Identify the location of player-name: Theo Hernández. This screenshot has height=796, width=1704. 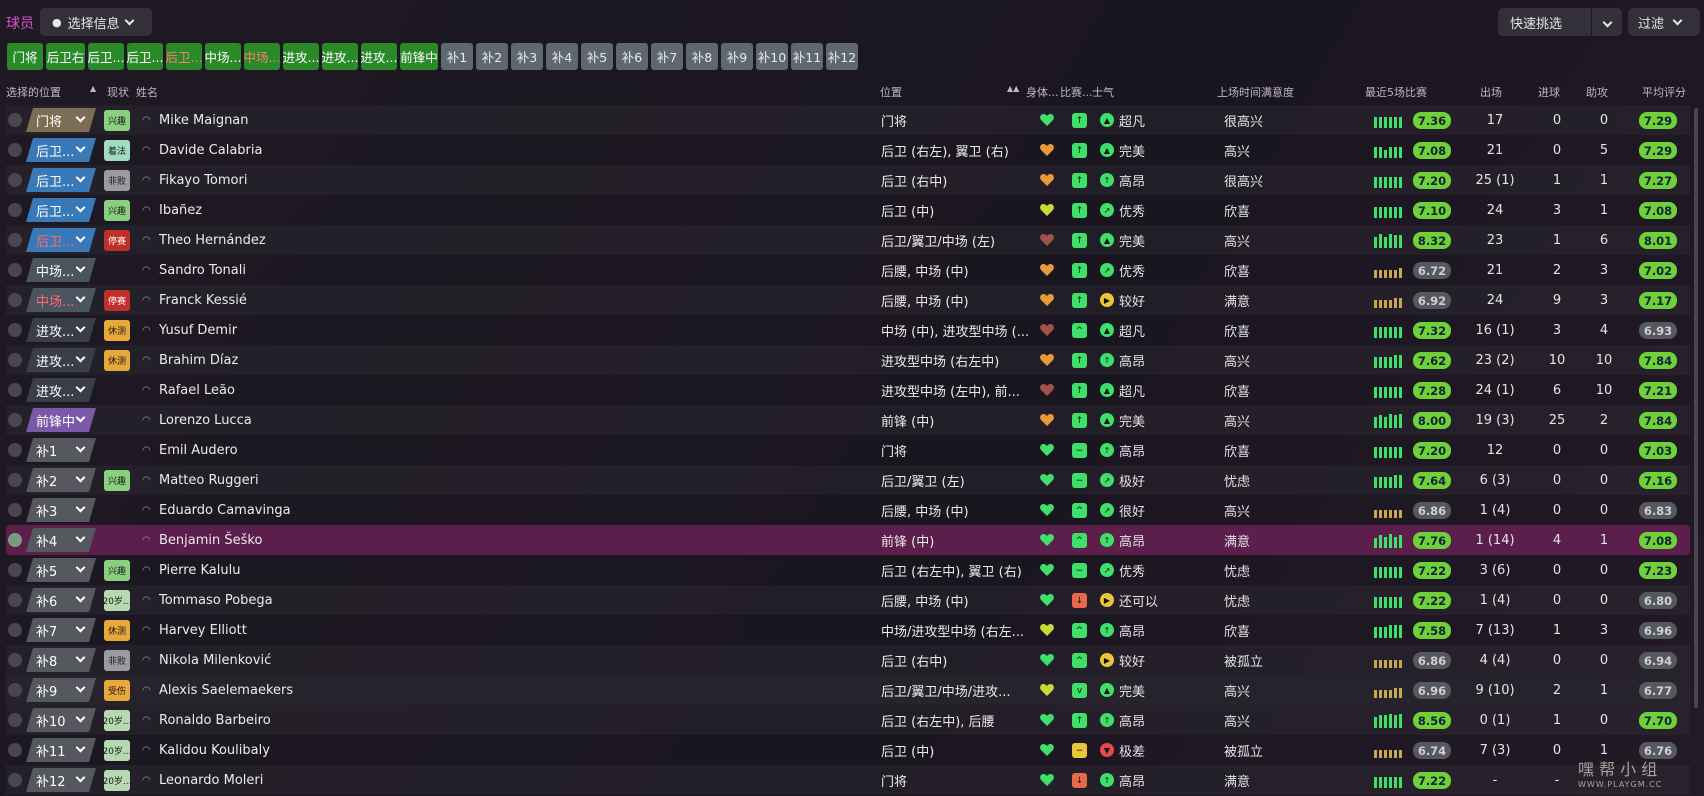
(212, 240).